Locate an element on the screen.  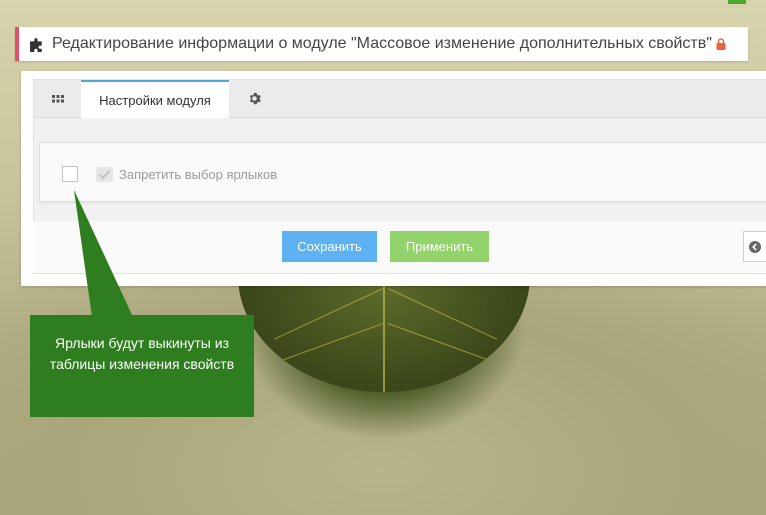
tab-gear is located at coordinates (254, 98).